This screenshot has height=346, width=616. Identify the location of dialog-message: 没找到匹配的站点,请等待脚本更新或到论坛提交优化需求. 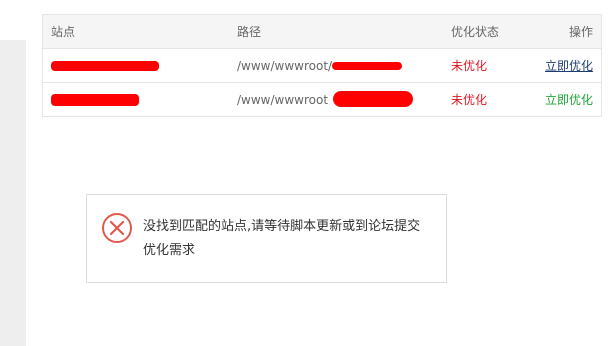
(282, 238).